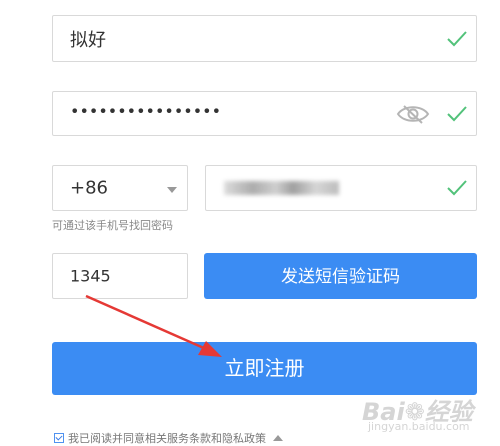 The image size is (500, 446). What do you see at coordinates (413, 114) in the screenshot?
I see `eye-slash-icon` at bounding box center [413, 114].